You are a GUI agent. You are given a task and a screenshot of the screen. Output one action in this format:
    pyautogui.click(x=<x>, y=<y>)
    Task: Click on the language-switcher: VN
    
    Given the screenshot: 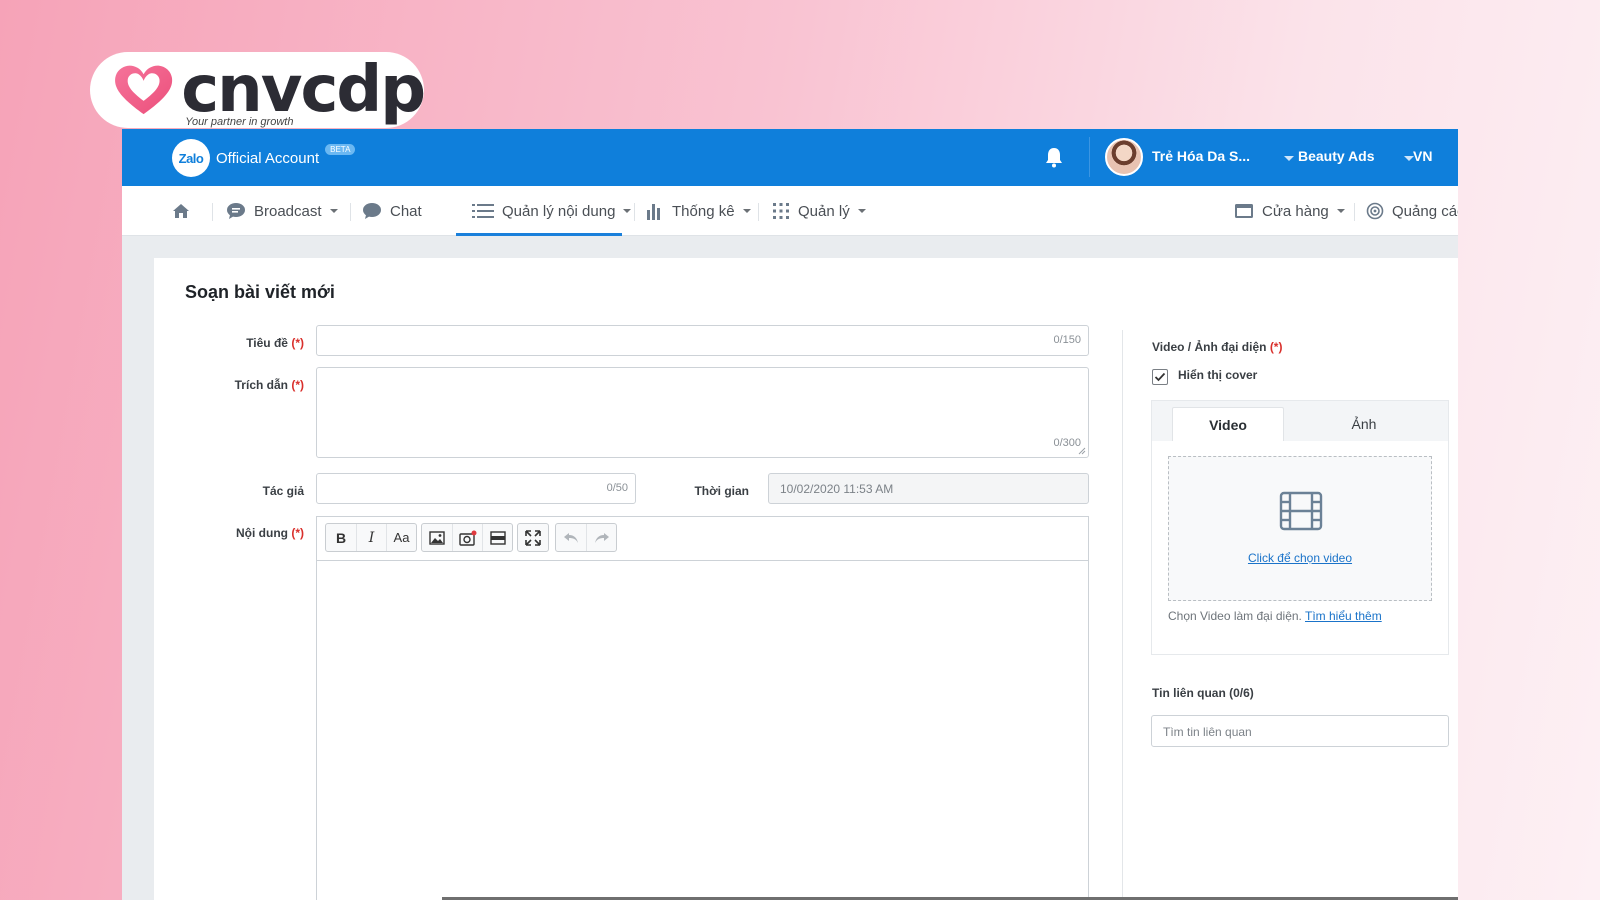 What is the action you would take?
    pyautogui.click(x=1422, y=156)
    